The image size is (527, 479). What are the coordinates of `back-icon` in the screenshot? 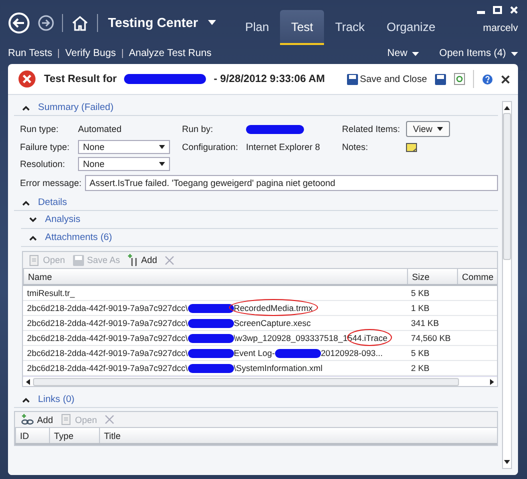 It's located at (19, 23).